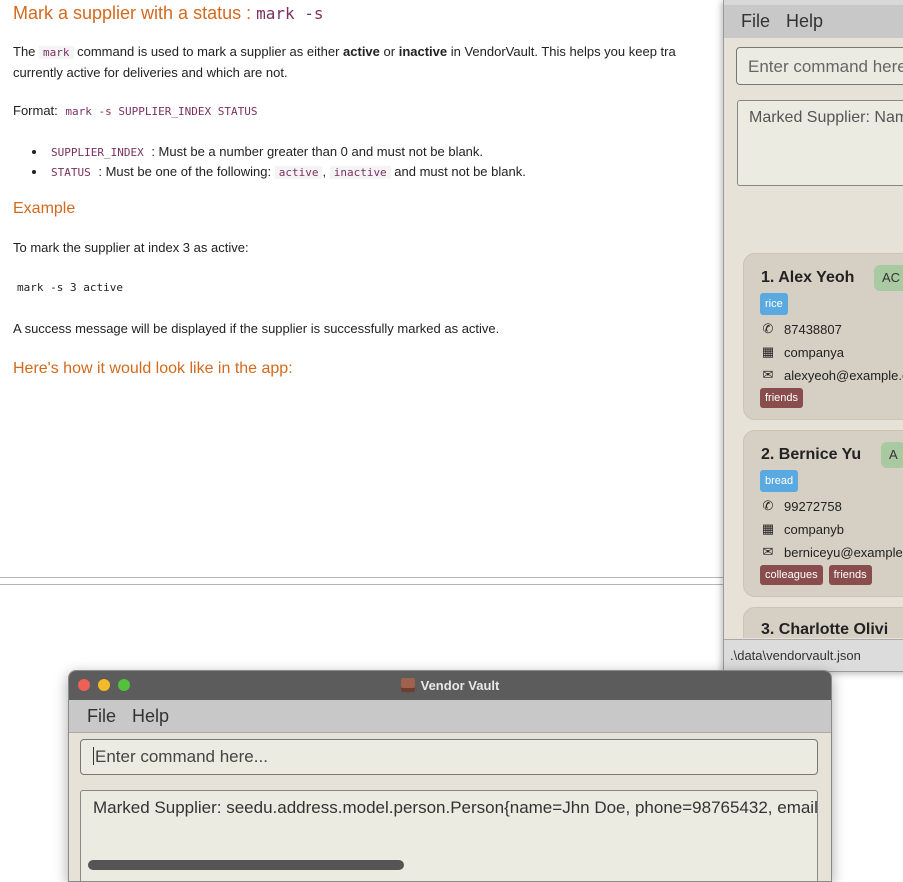  Describe the element at coordinates (814, 529) in the screenshot. I see `company-value: companyb` at that location.